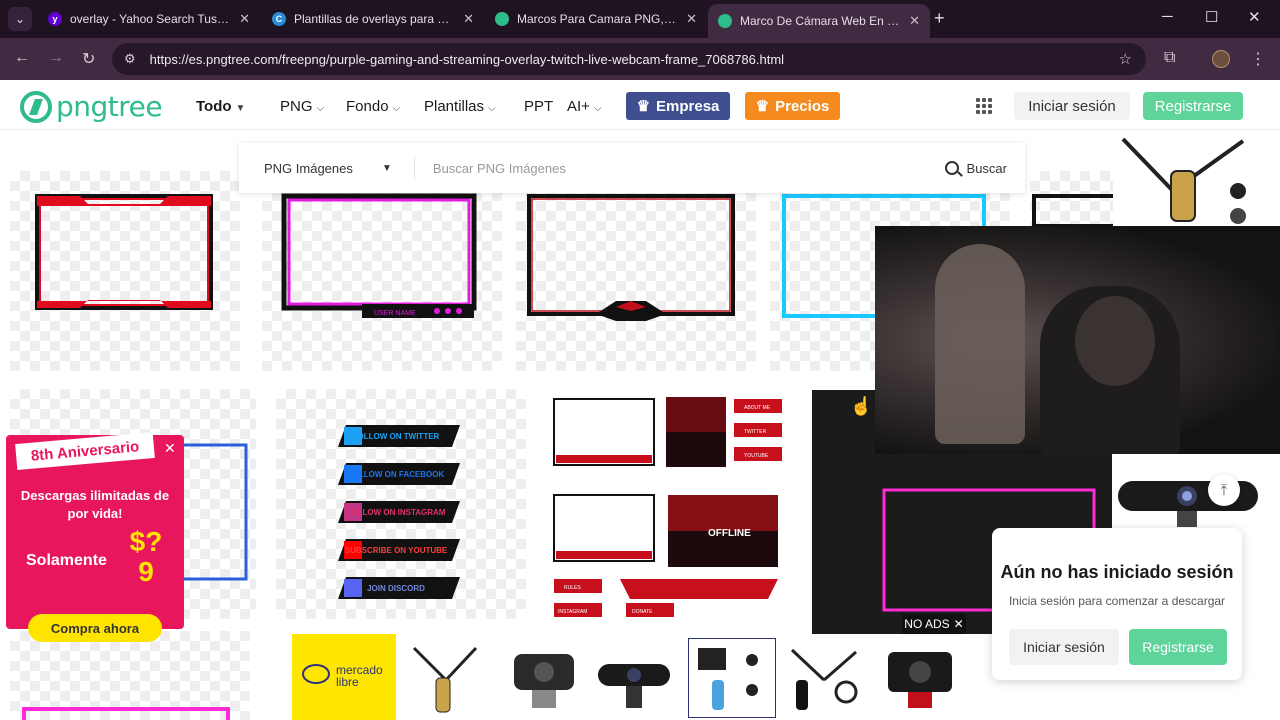 This screenshot has height=720, width=1280. What do you see at coordinates (1072, 106) in the screenshot?
I see `login-button: Iniciar sesión` at bounding box center [1072, 106].